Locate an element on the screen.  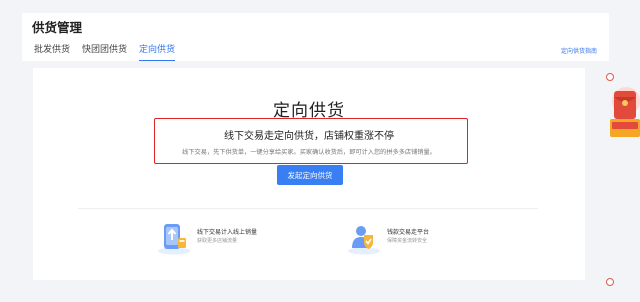
close-dot-icon is located at coordinates (610, 77).